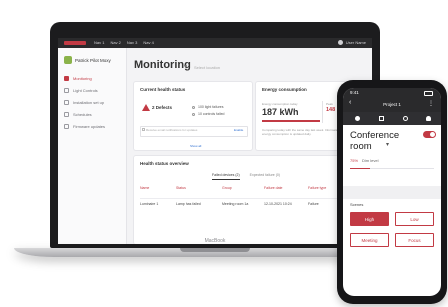  I want to click on battery-icon, so click(428, 93).